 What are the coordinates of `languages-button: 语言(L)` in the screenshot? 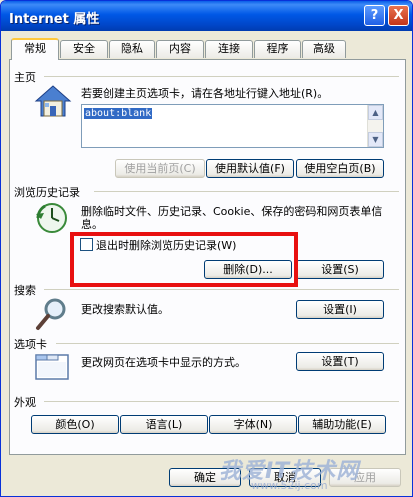 It's located at (164, 424).